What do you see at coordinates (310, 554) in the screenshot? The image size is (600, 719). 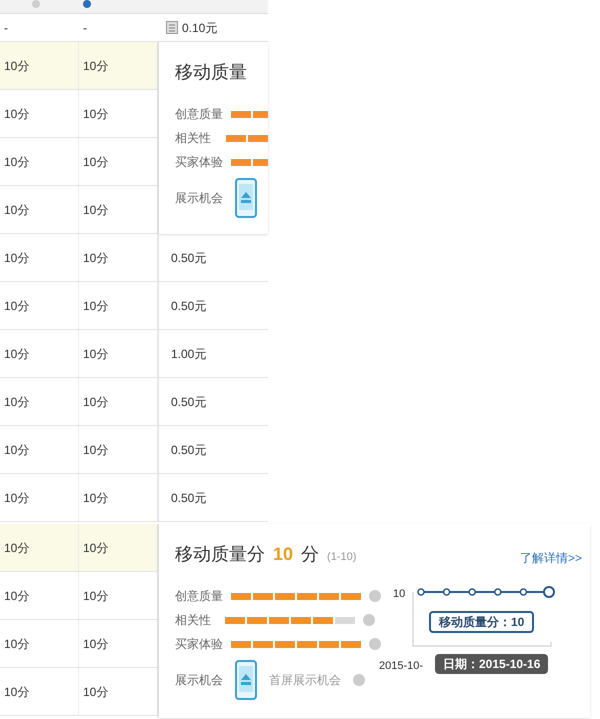 I see `score-unit: 分` at bounding box center [310, 554].